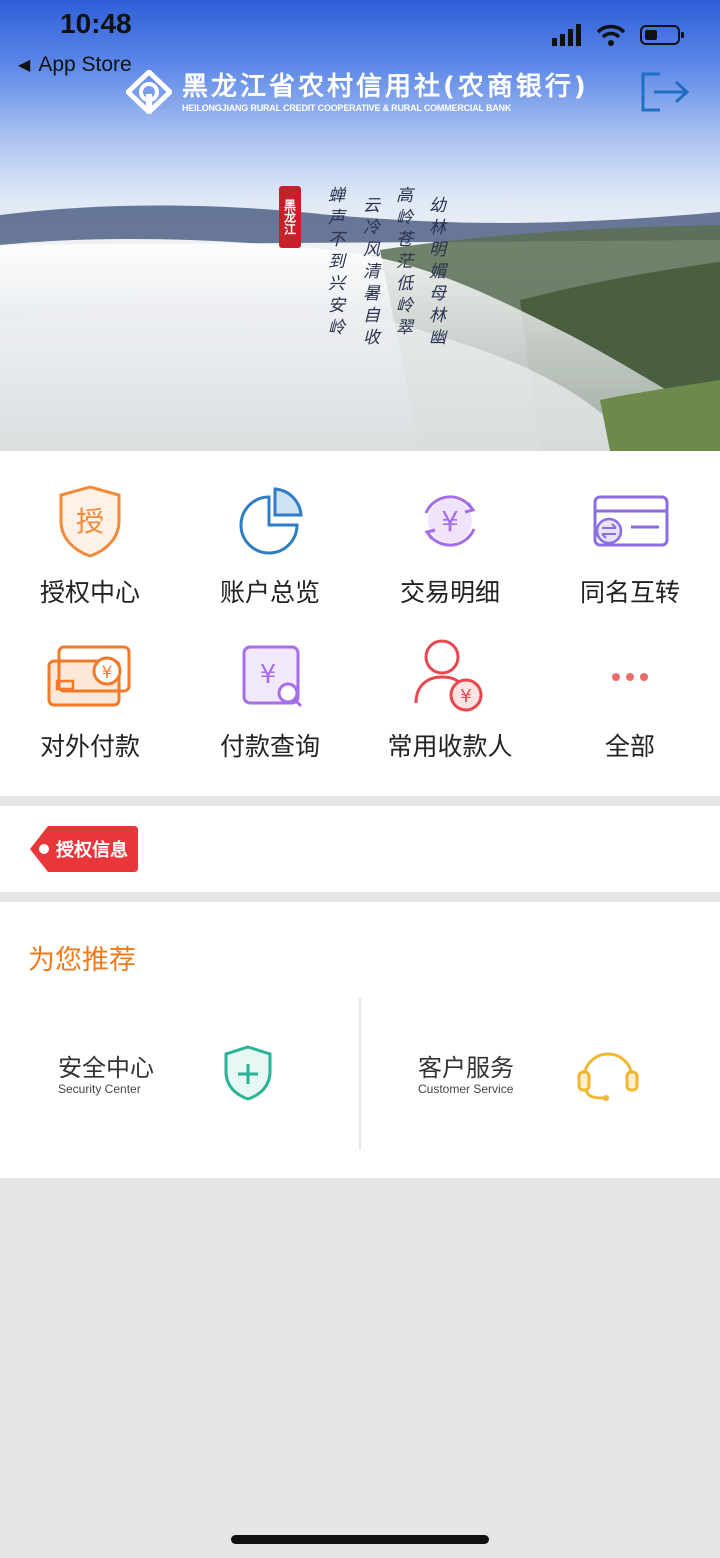 The width and height of the screenshot is (720, 1558). Describe the element at coordinates (360, 849) in the screenshot. I see `auth-info-section: 授权信息` at that location.